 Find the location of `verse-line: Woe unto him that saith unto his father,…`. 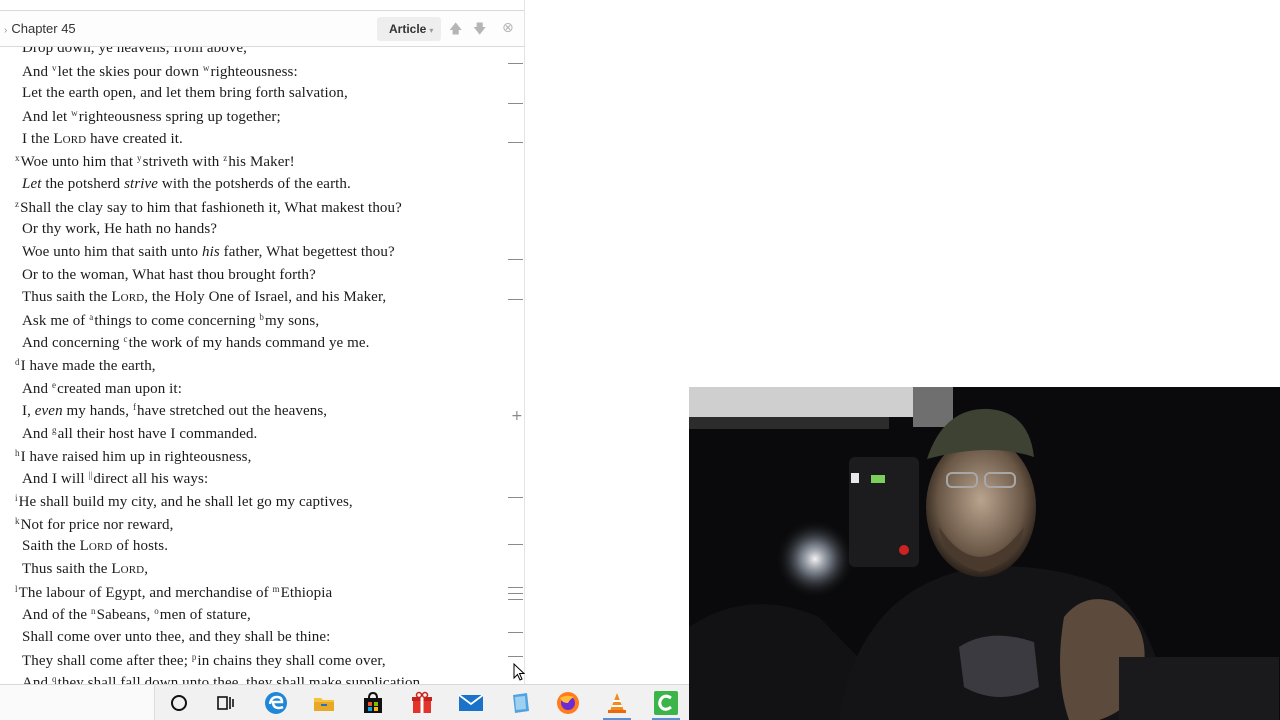

verse-line: Woe unto him that saith unto his father,… is located at coordinates (208, 252).